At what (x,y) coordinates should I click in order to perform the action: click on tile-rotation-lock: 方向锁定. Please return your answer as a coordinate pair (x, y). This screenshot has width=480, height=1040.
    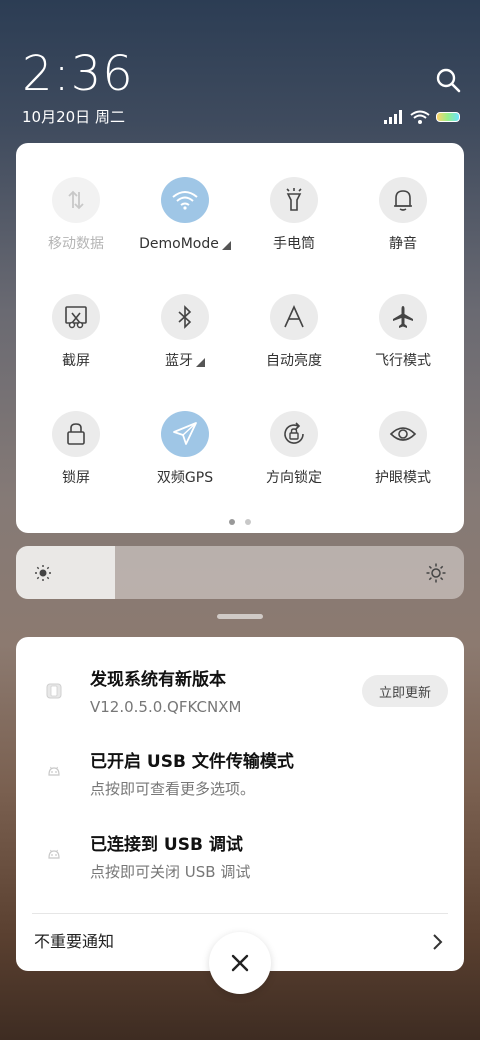
    Looking at the image, I should click on (294, 432).